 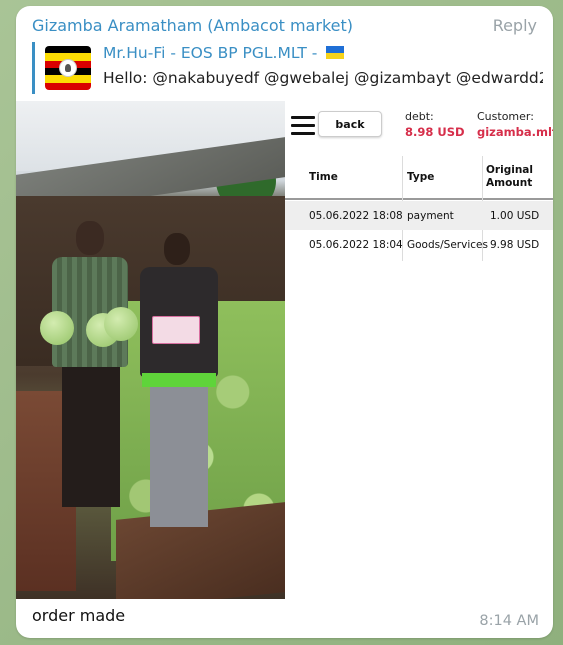 I want to click on table-header: Time Type Original Amount, so click(x=419, y=178).